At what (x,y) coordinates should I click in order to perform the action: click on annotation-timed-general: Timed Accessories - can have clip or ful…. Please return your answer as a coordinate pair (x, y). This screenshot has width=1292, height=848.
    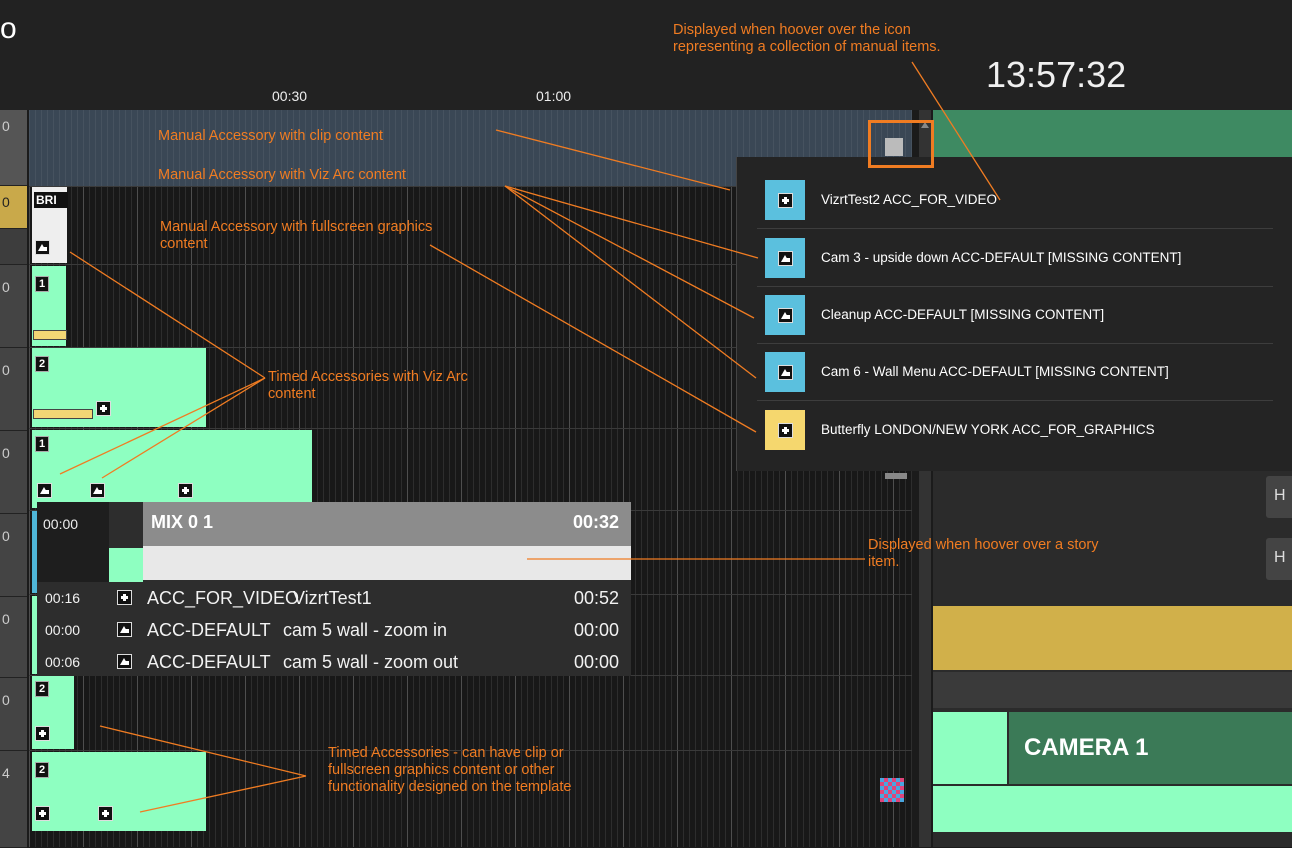
    Looking at the image, I should click on (450, 770).